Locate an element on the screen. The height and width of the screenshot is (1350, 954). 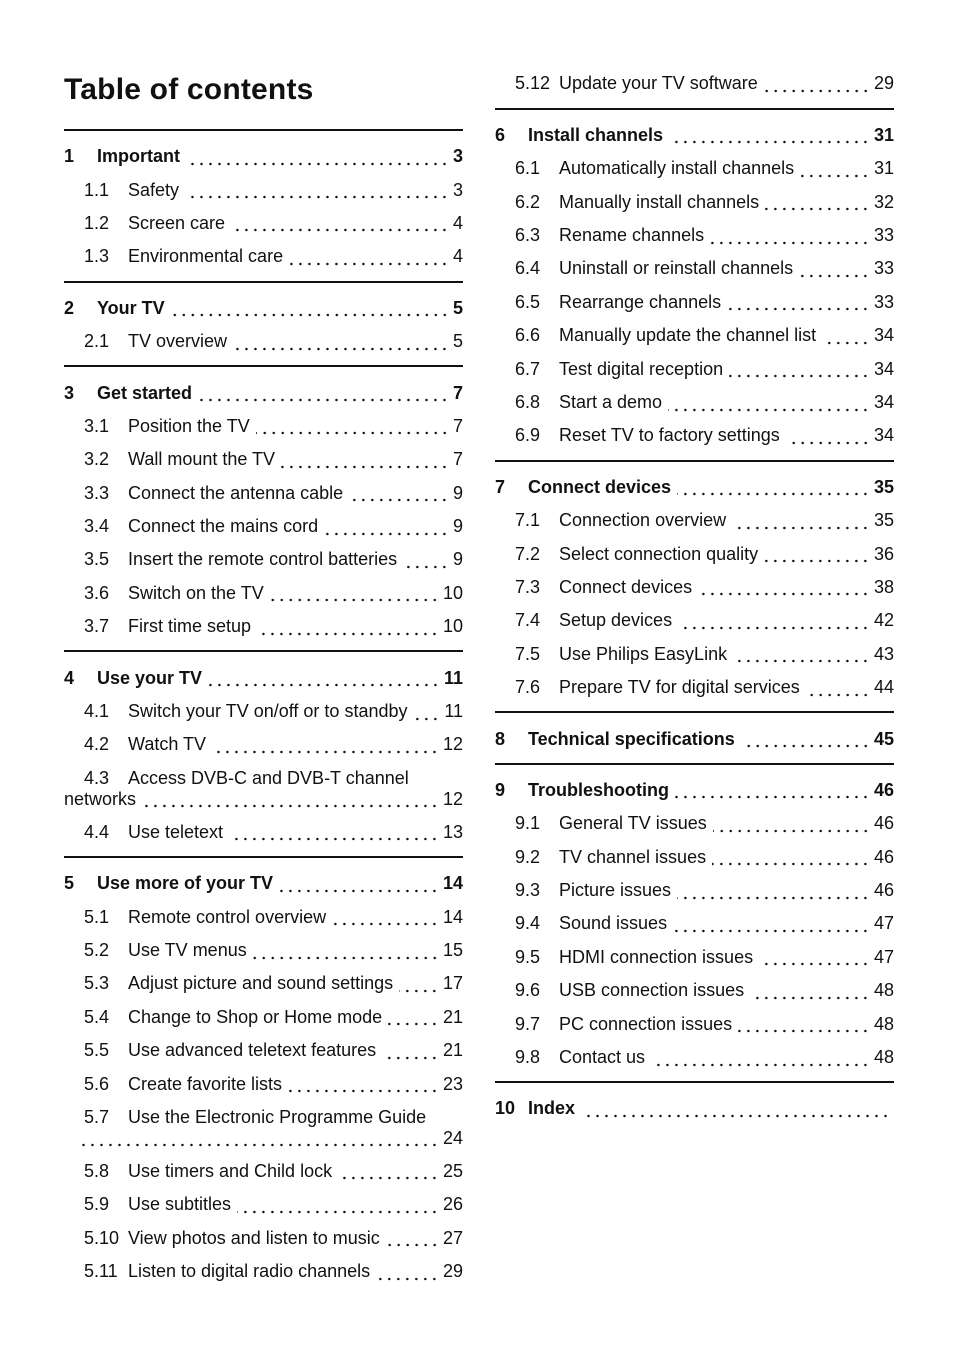
toc-entry: 5.8 Use timers and Child lock 25 is located at coordinates (263, 1171).